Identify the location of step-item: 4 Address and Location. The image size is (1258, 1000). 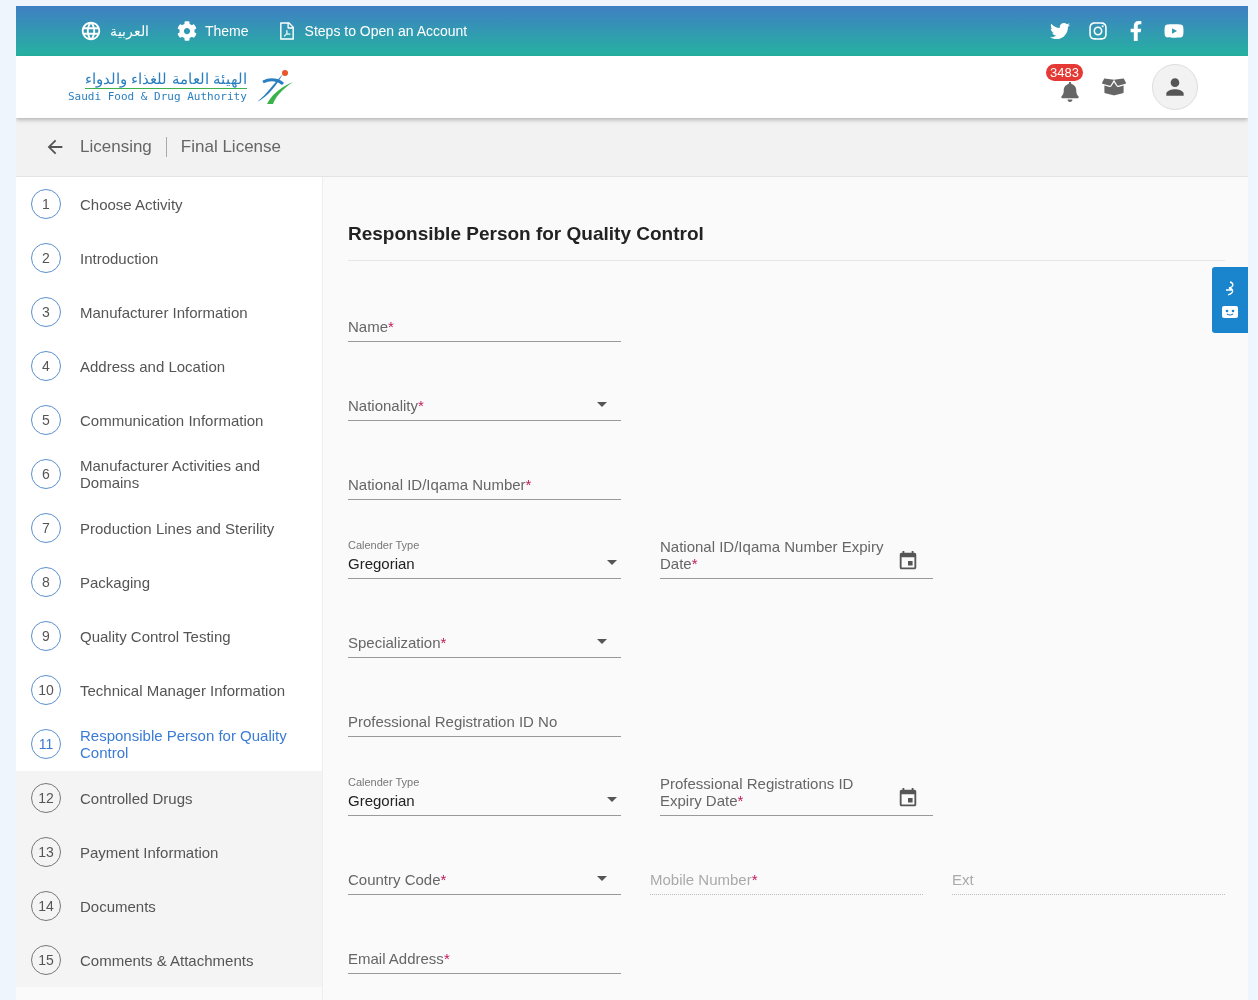
(169, 366).